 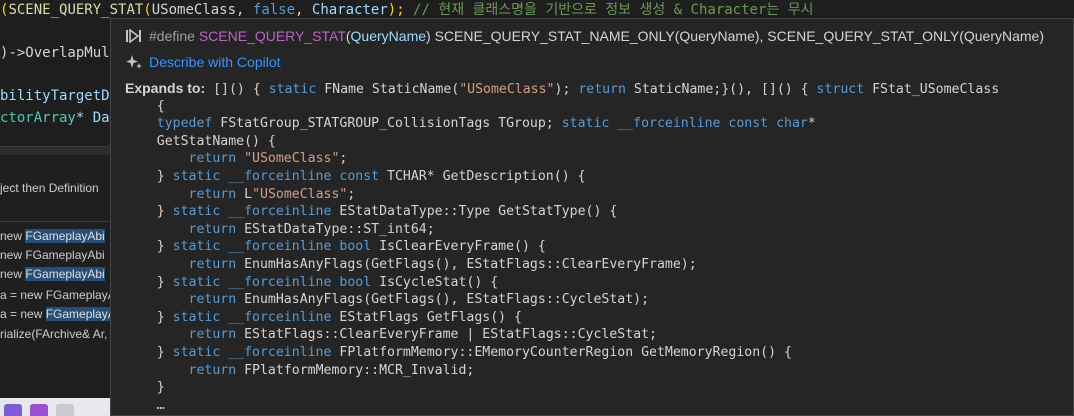 I want to click on expands-to-label: Expands to:, so click(x=165, y=88).